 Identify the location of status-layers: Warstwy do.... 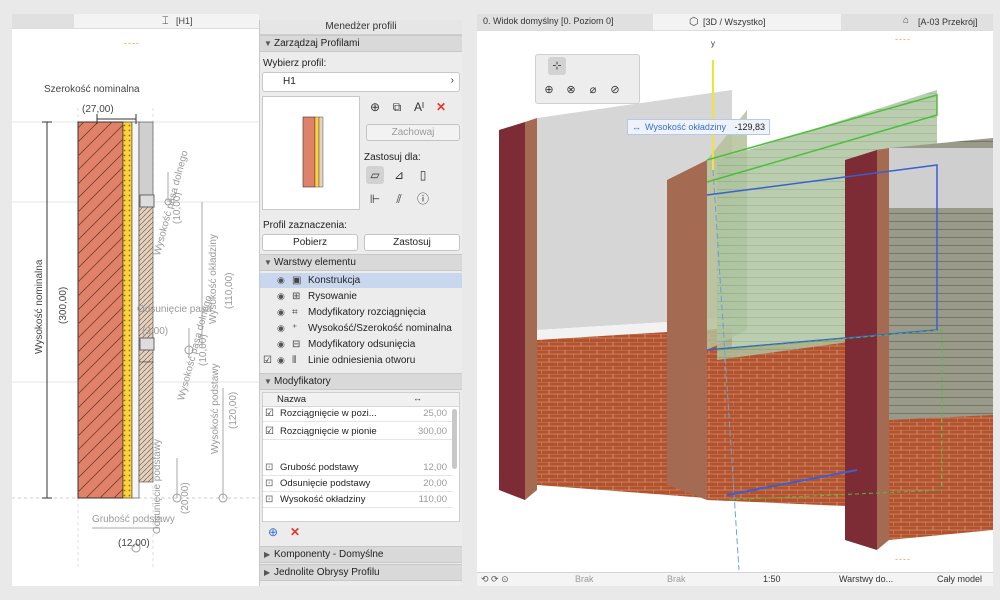
(866, 579).